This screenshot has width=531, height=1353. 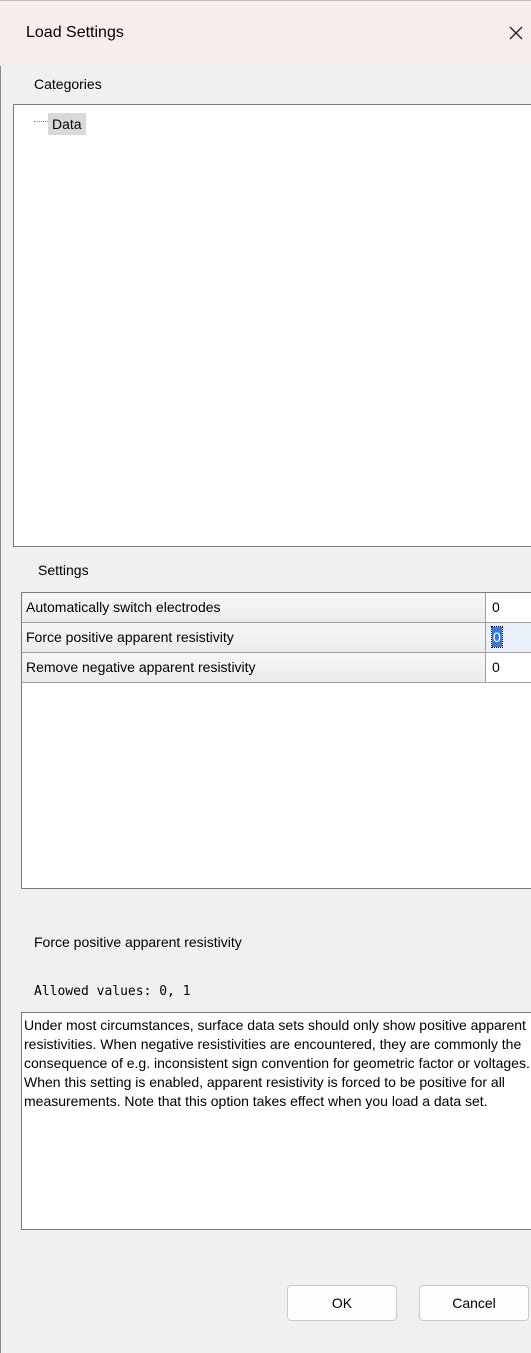 I want to click on cancel-button: Cancel, so click(x=474, y=1303).